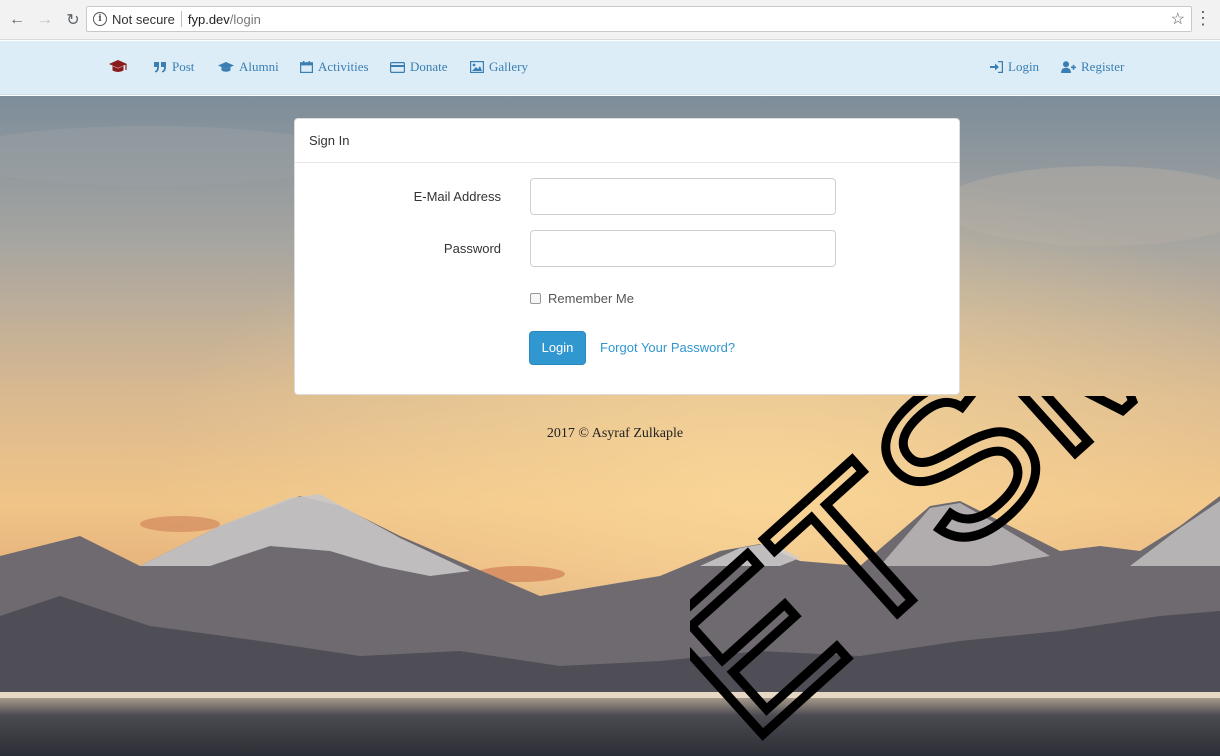  I want to click on info-icon: i, so click(100, 19).